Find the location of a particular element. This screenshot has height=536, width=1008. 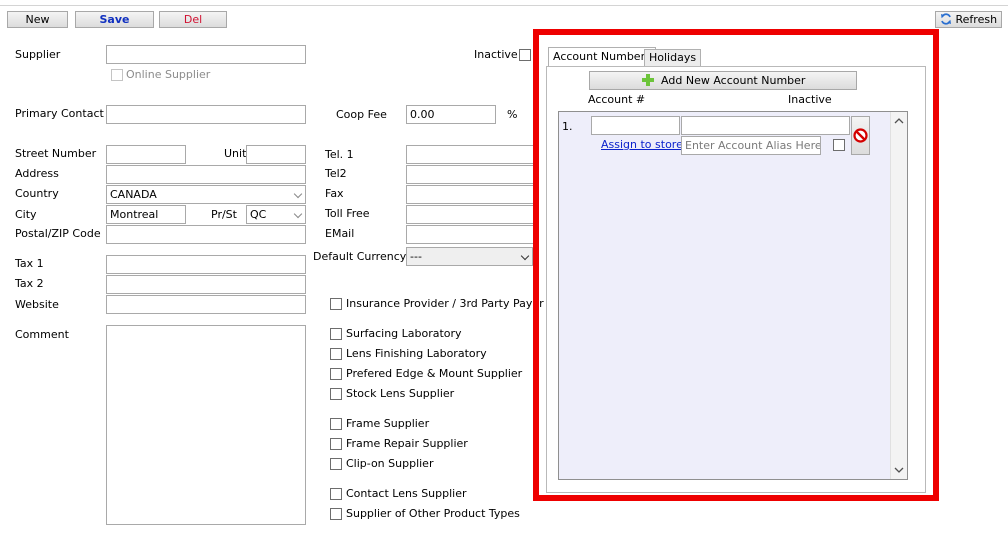

prst-select: QC is located at coordinates (276, 214).